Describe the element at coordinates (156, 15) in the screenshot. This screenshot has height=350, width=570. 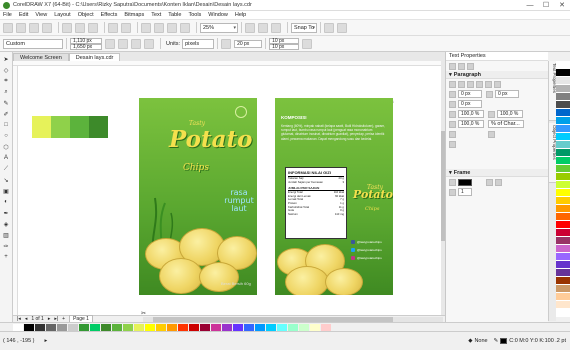
I see `menu-text: Text` at that location.